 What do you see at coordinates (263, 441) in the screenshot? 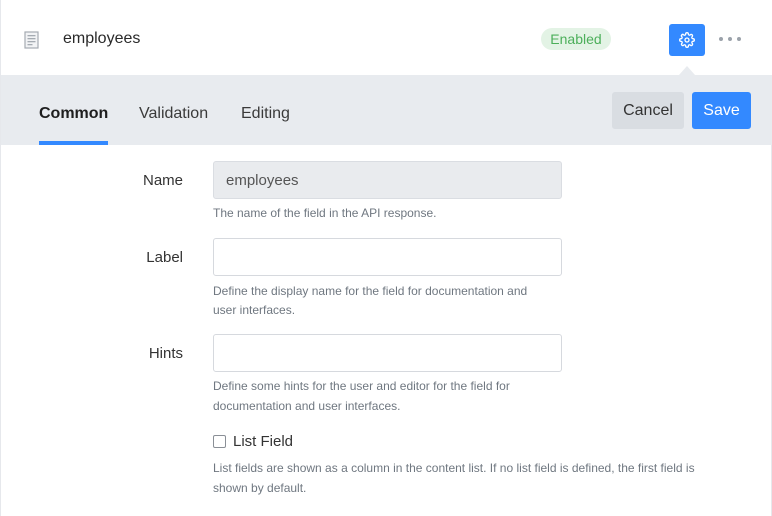
I see `list-field-label: List Field` at bounding box center [263, 441].